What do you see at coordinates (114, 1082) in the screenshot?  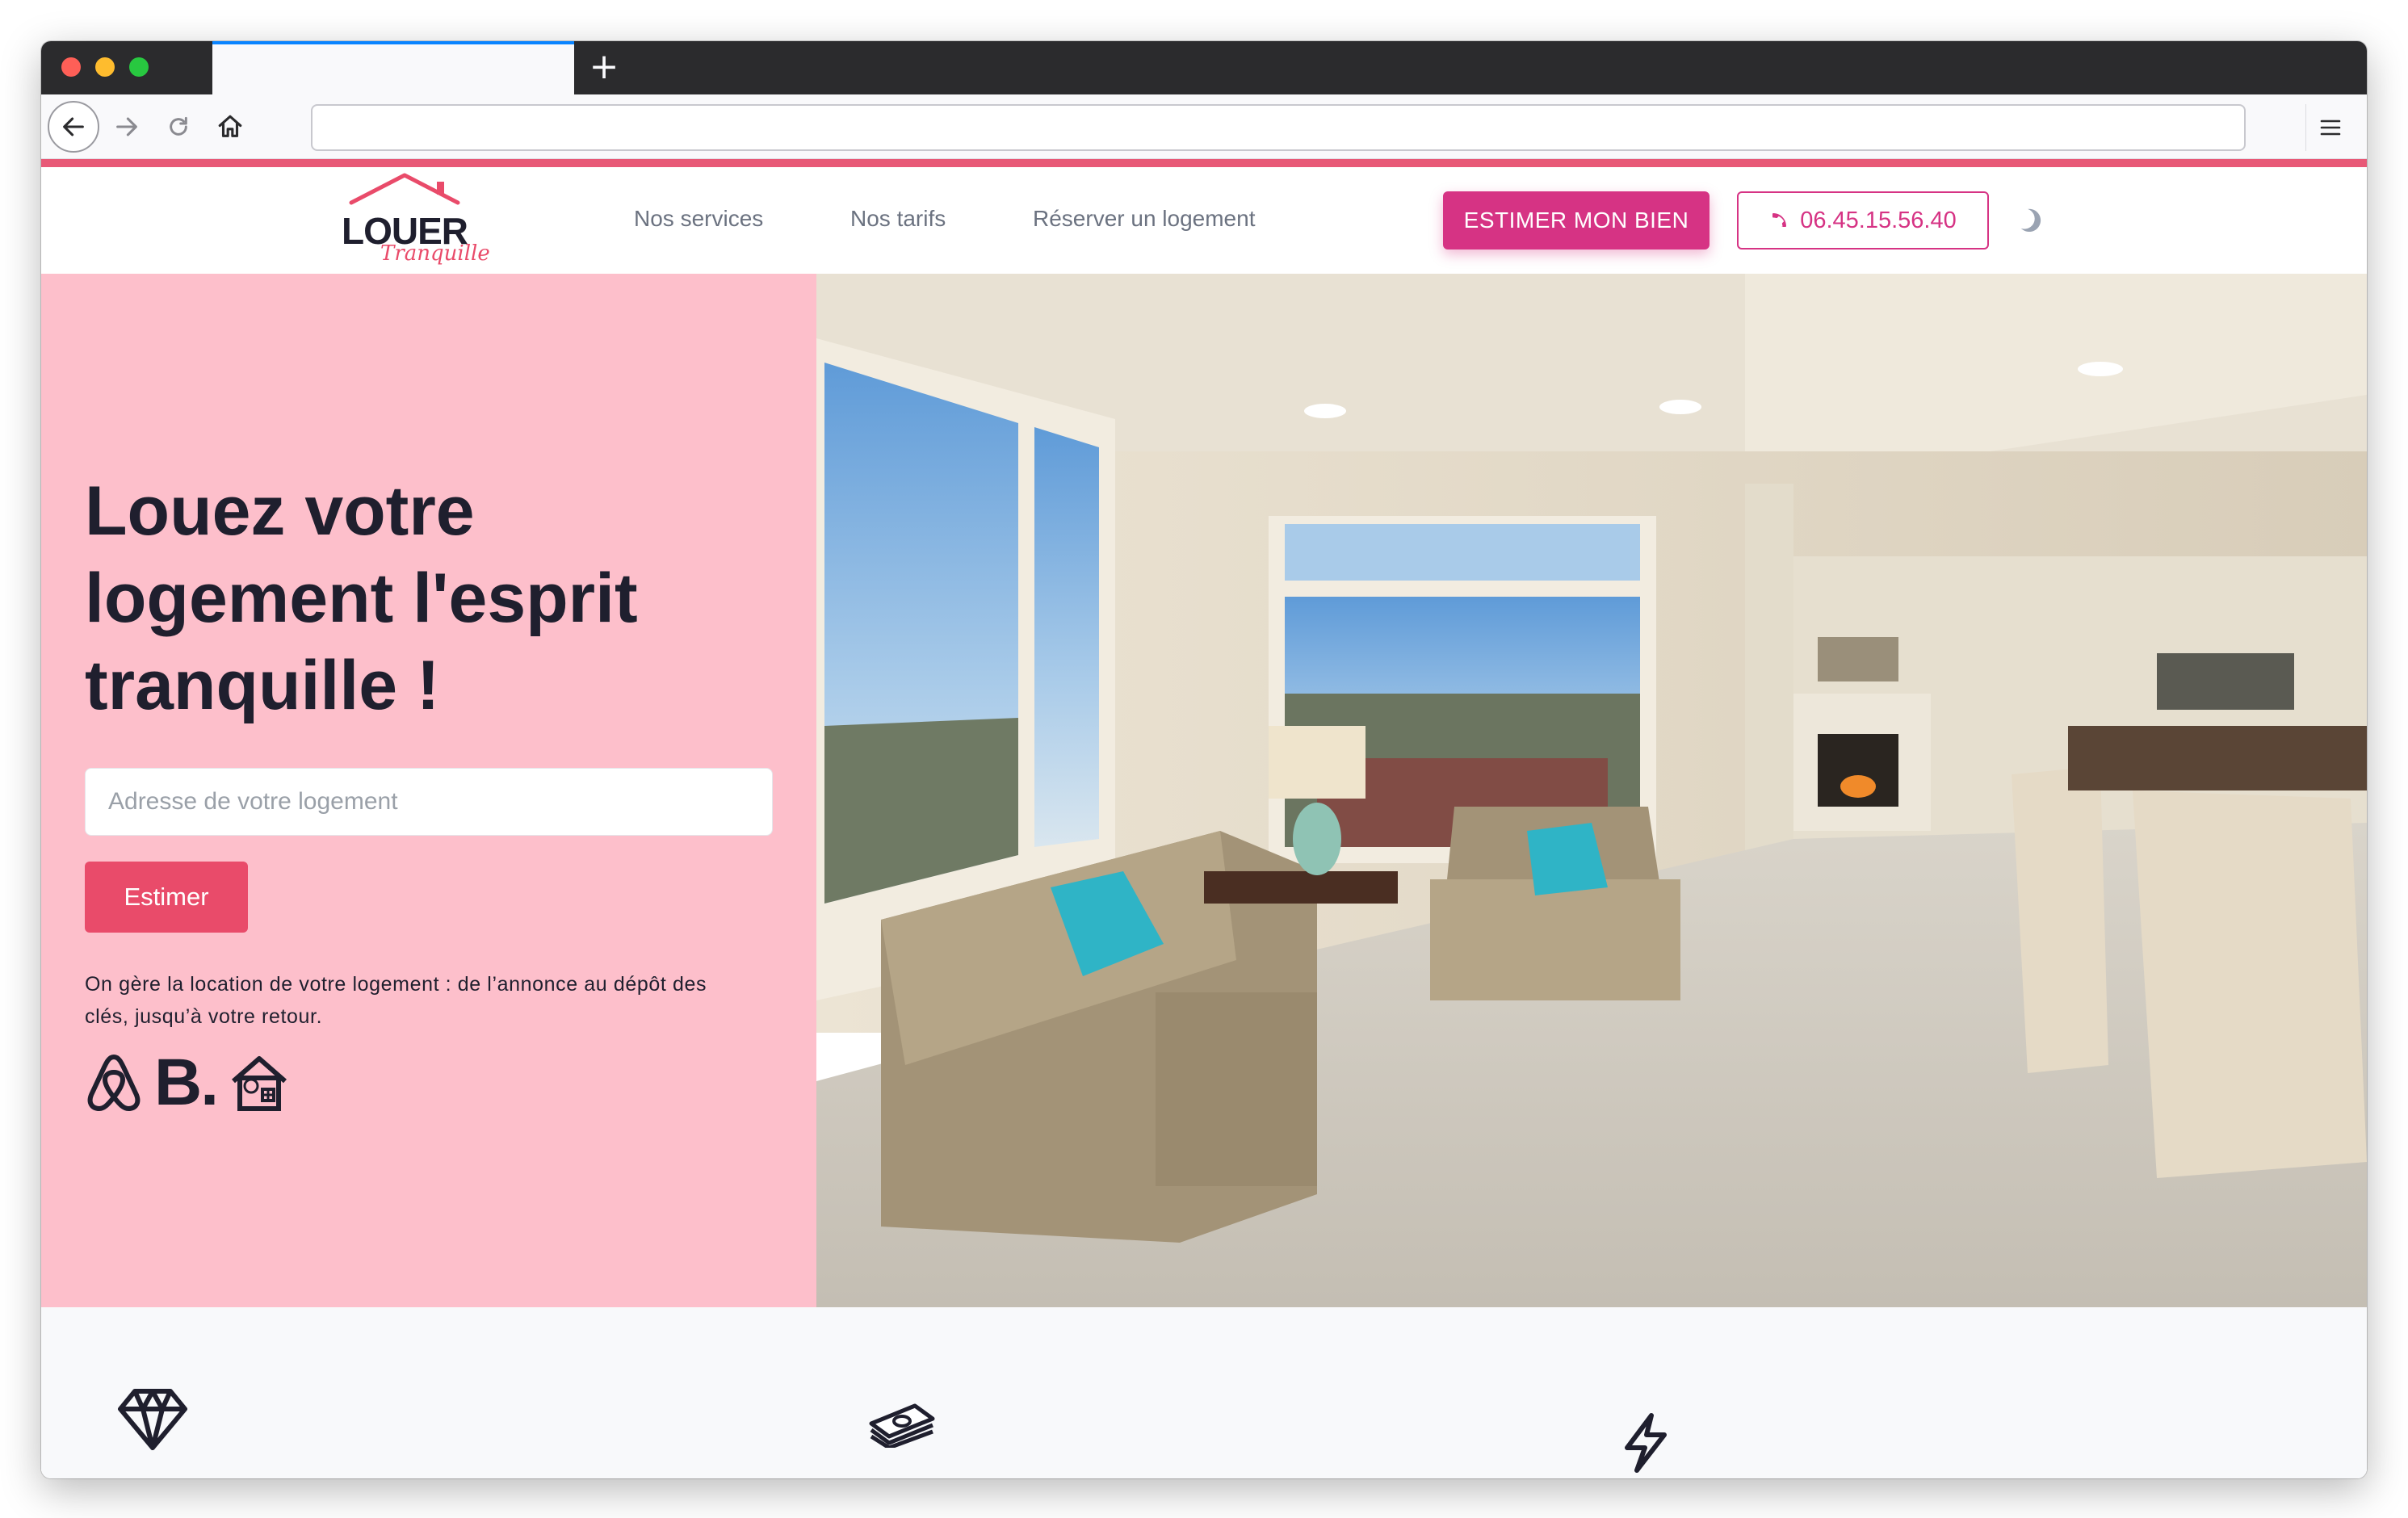 I see `airbnb-icon` at bounding box center [114, 1082].